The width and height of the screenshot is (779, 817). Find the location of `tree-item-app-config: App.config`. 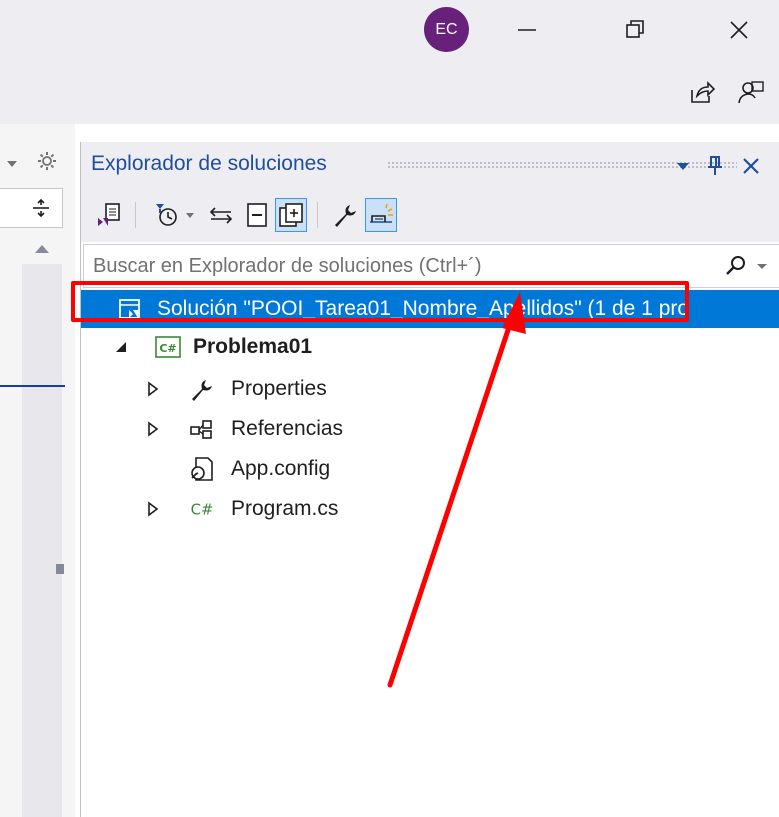

tree-item-app-config: App.config is located at coordinates (430, 469).